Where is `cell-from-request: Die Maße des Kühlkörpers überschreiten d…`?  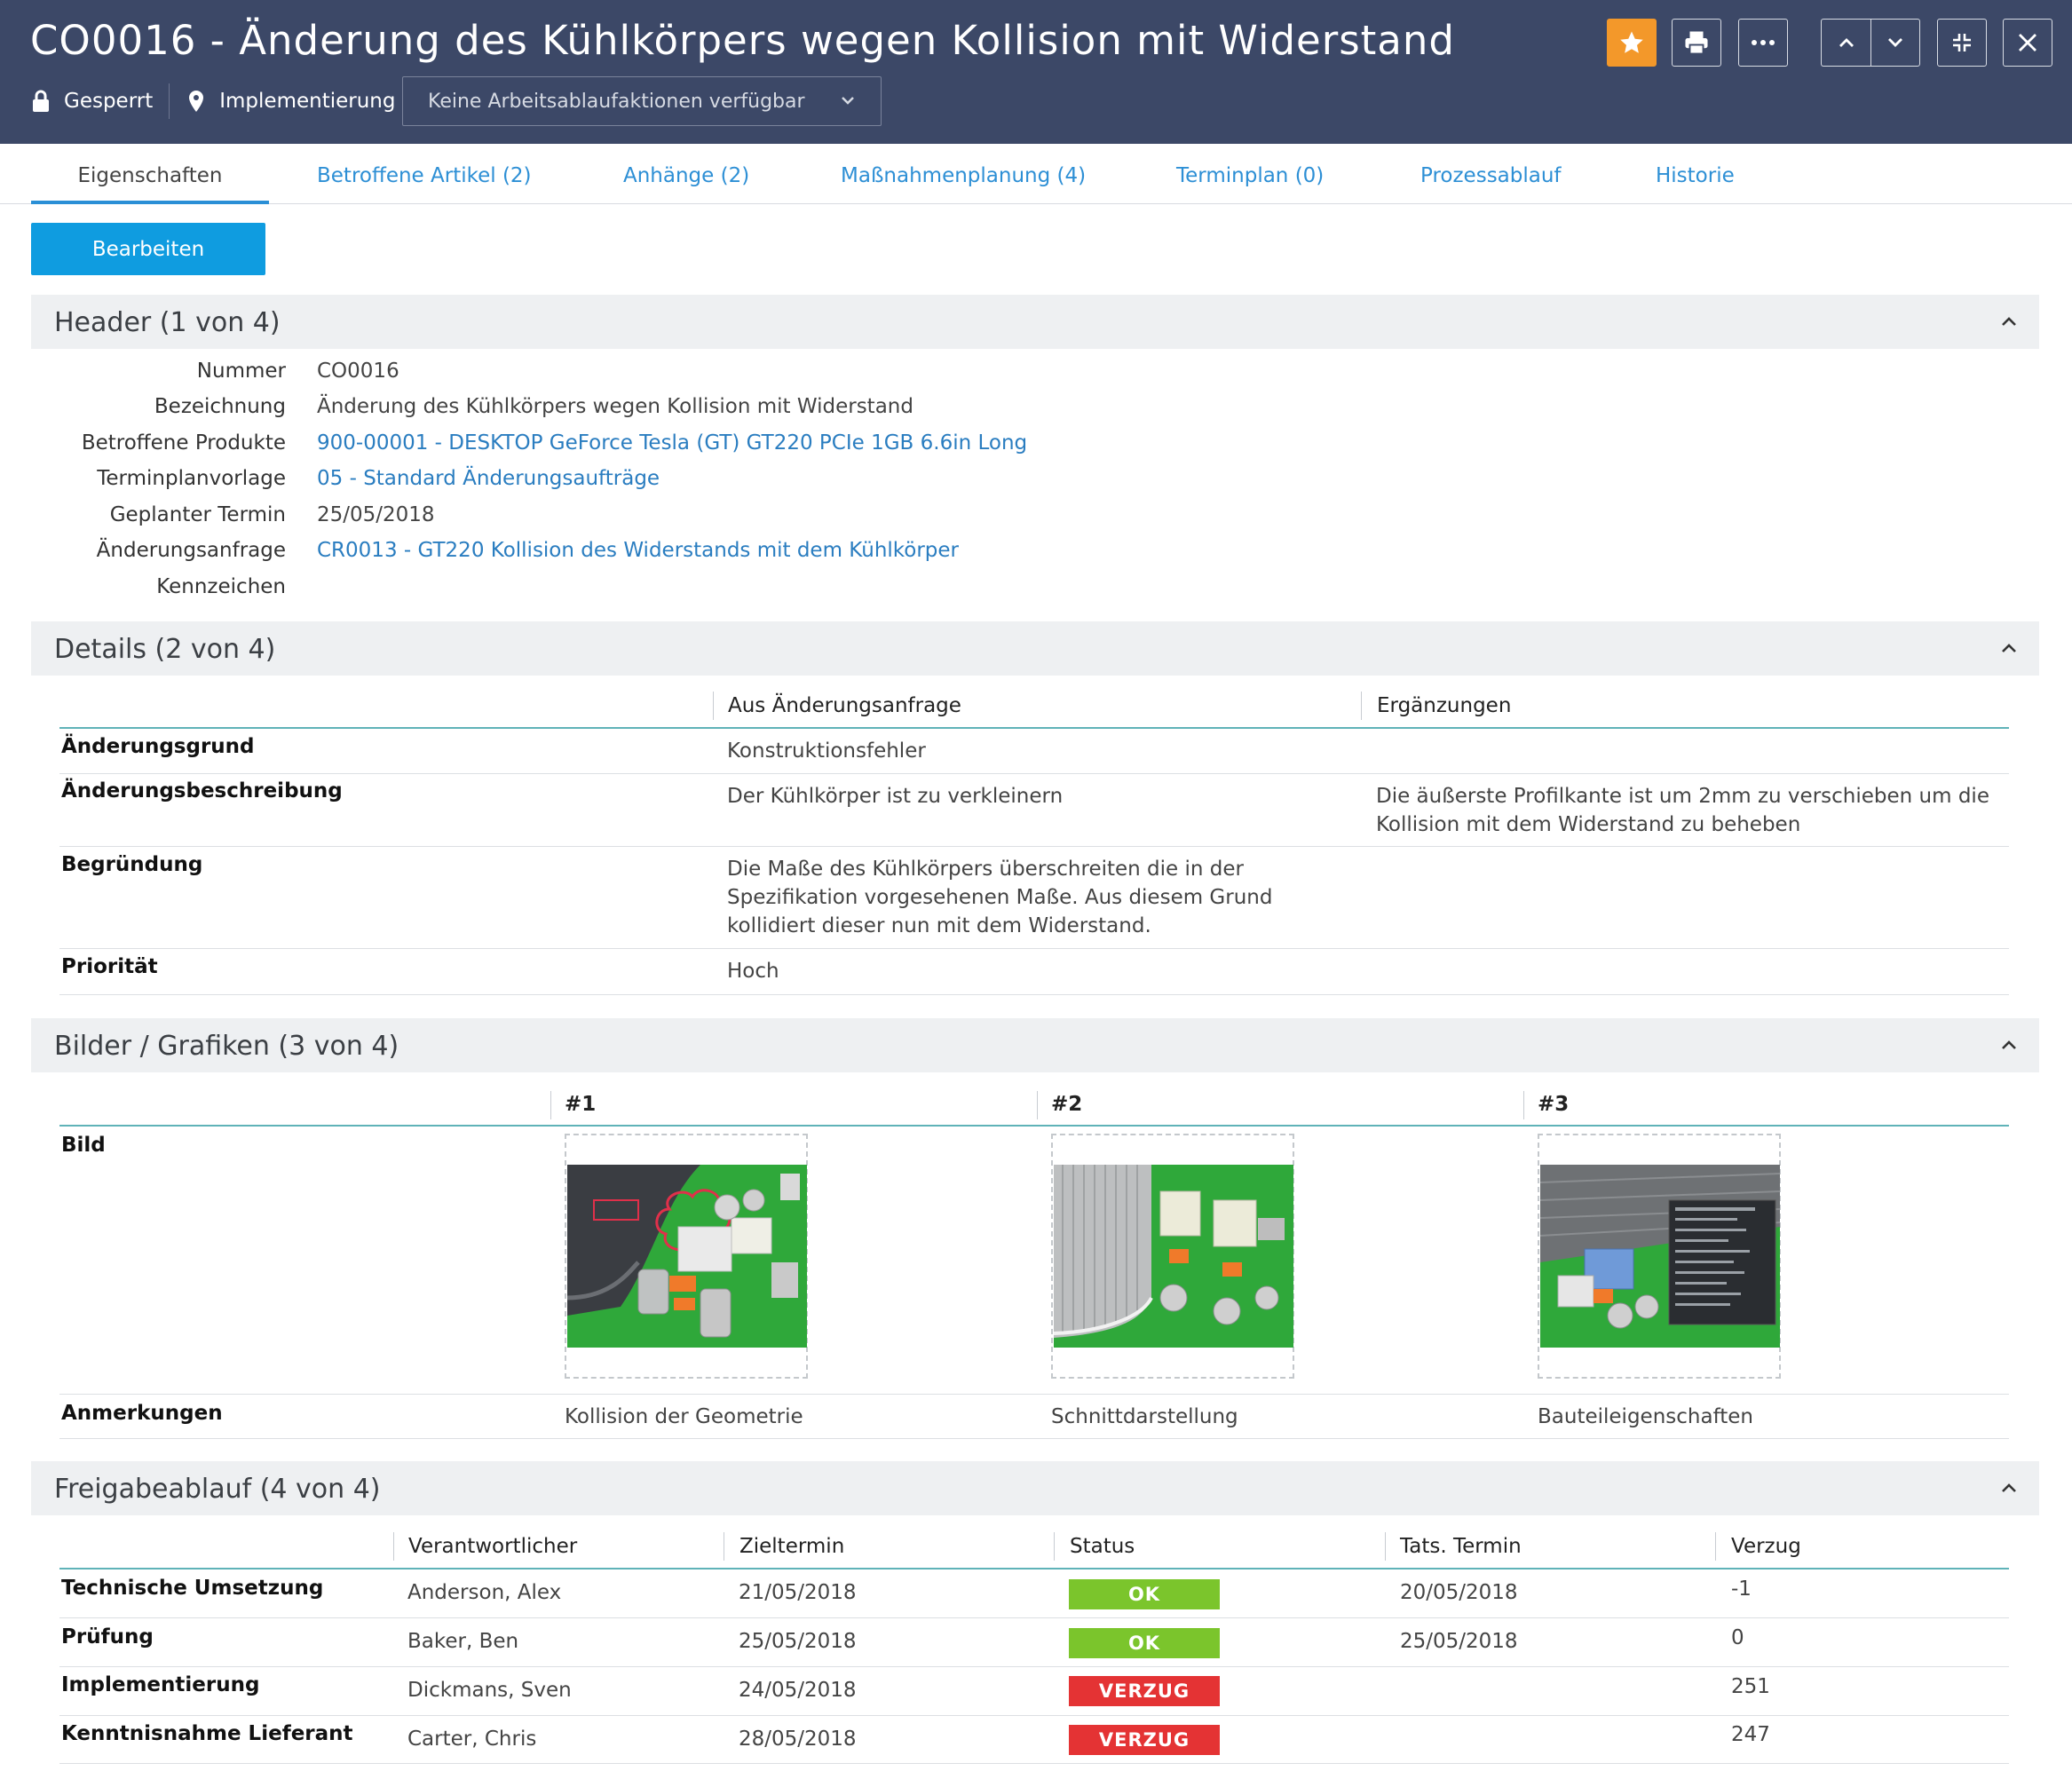
cell-from-request: Die Maße des Kühlkörpers überschreiten d… is located at coordinates (1000, 897).